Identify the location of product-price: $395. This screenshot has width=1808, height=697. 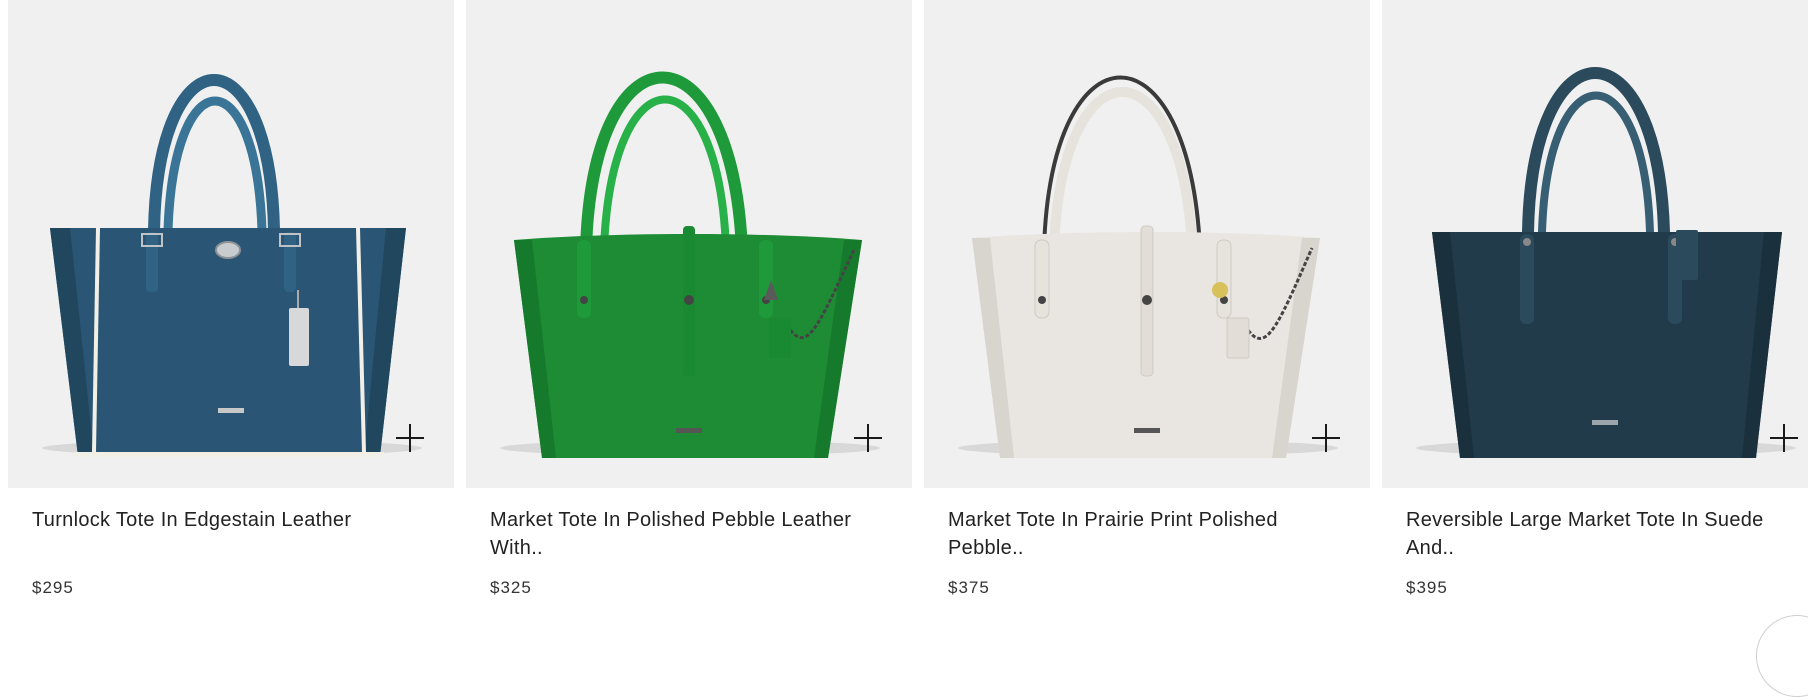
(1427, 587).